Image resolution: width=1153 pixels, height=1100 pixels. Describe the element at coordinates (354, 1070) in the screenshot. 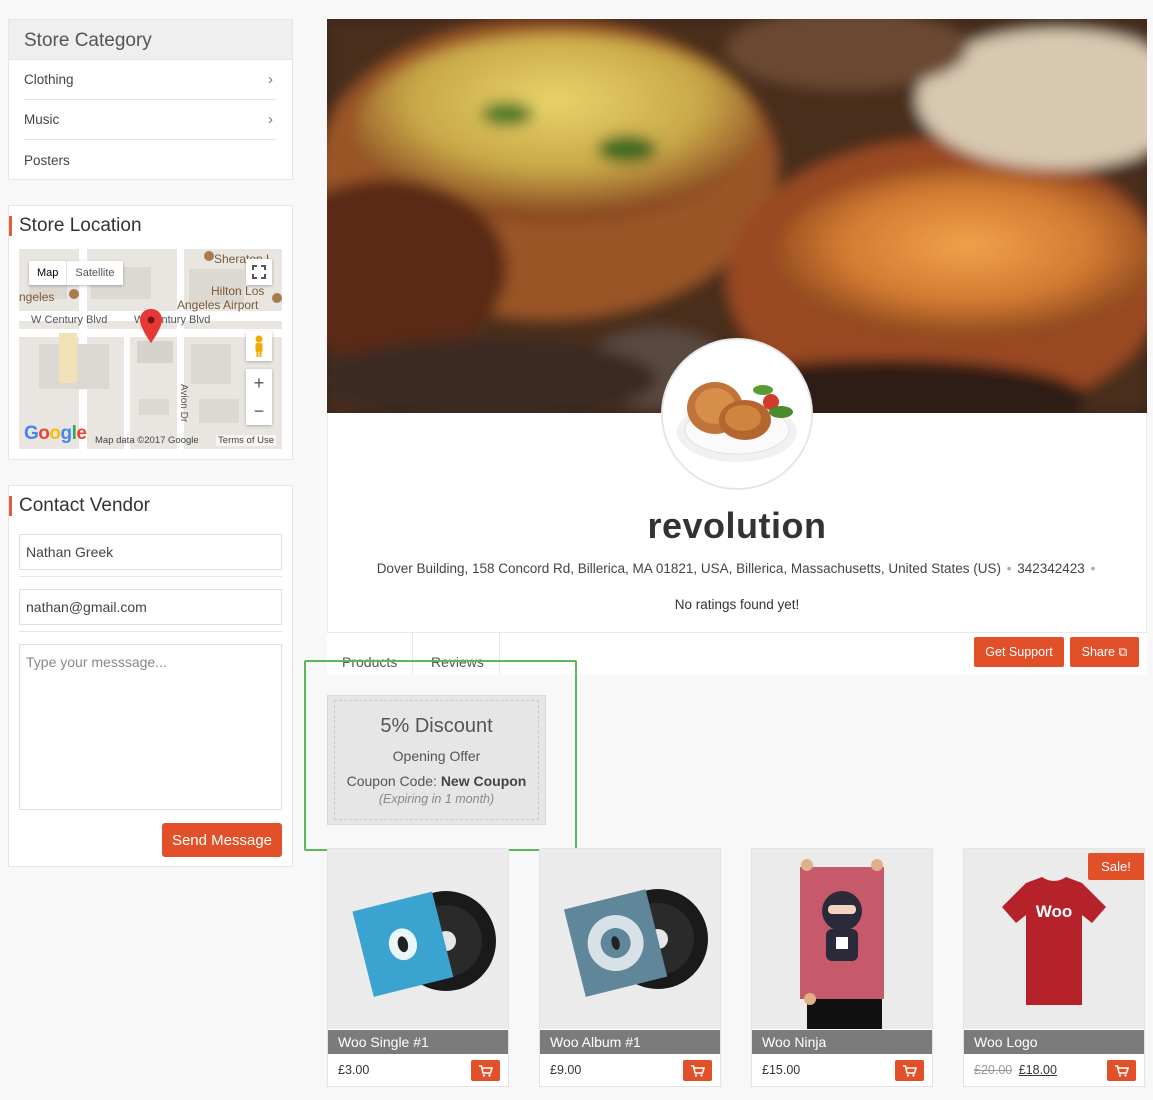

I see `product-price: £3.00` at that location.